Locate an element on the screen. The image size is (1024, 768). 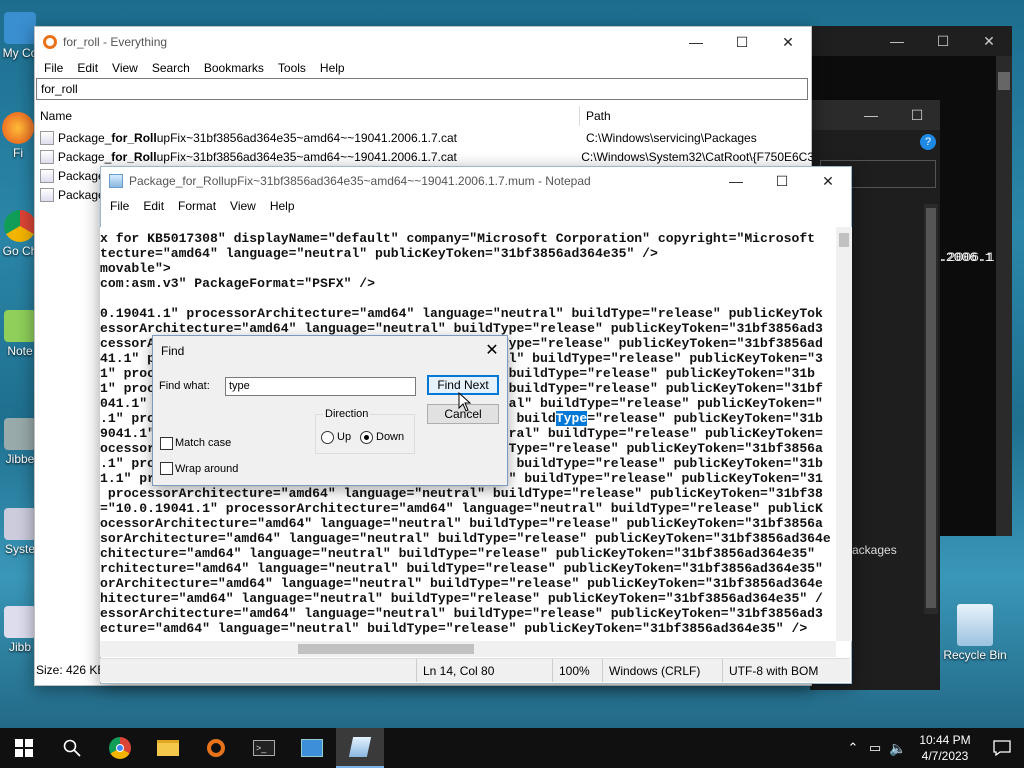
match-case-label: Match case is located at coordinates (203, 443).